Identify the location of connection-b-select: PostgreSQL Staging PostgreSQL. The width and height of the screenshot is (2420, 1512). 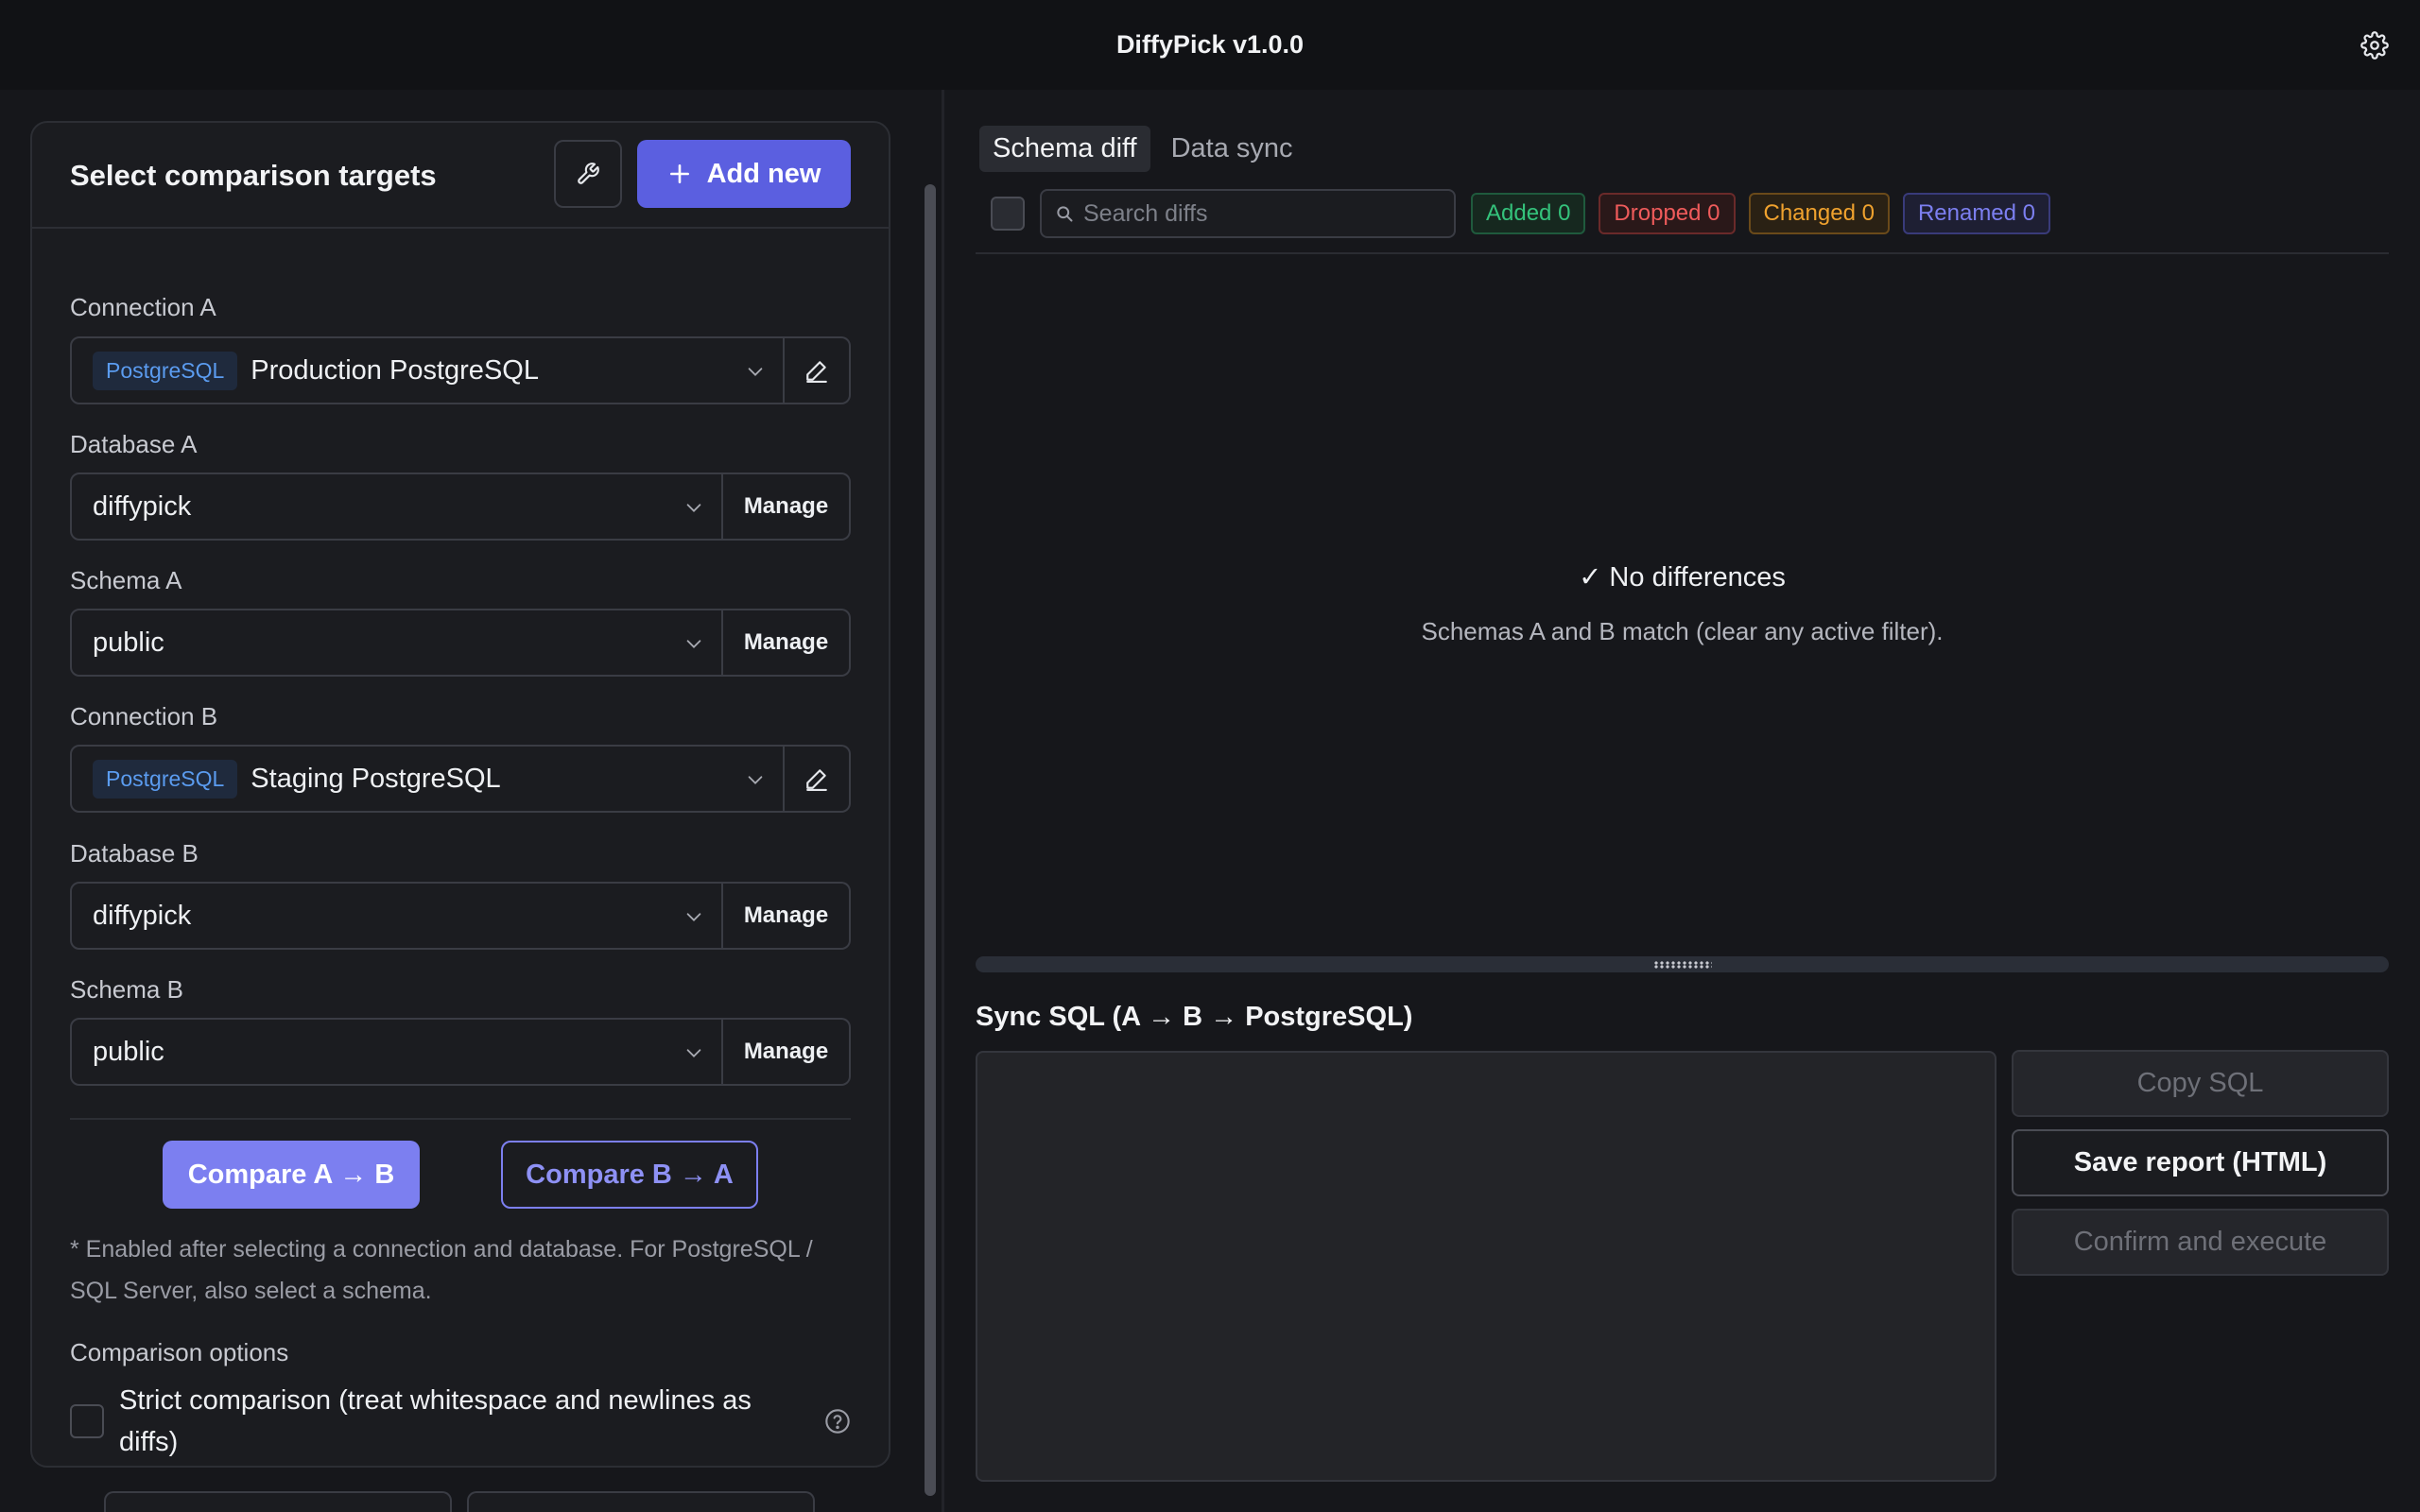
(427, 779).